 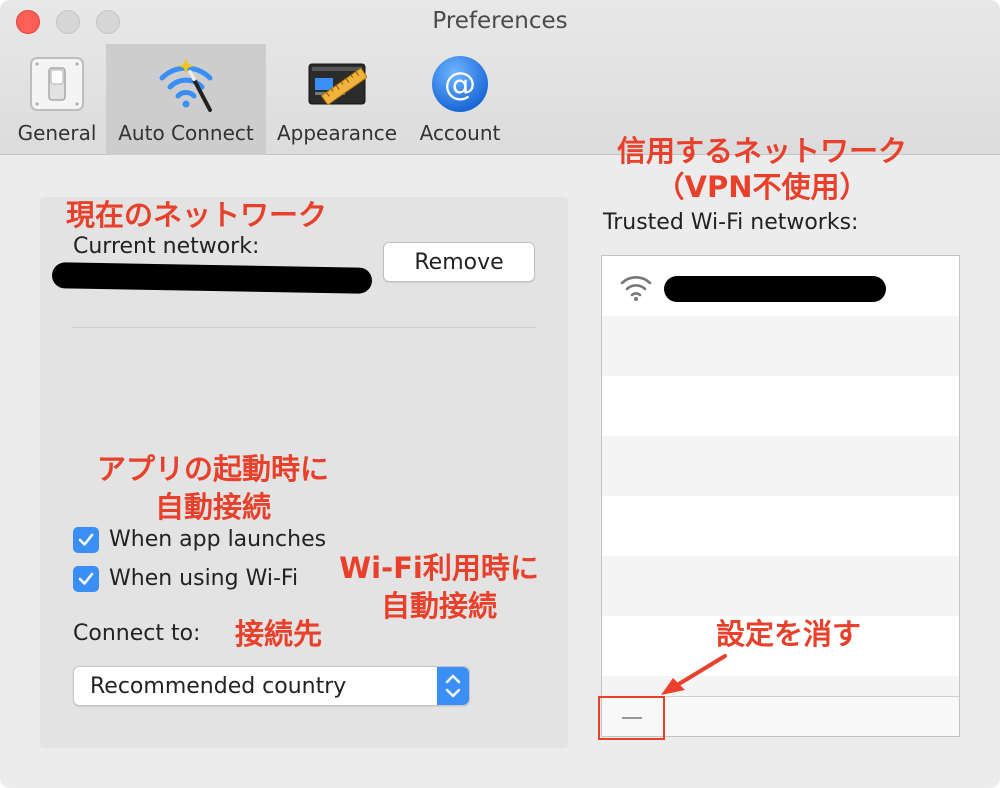 I want to click on checkbox-wifi, so click(x=86, y=579).